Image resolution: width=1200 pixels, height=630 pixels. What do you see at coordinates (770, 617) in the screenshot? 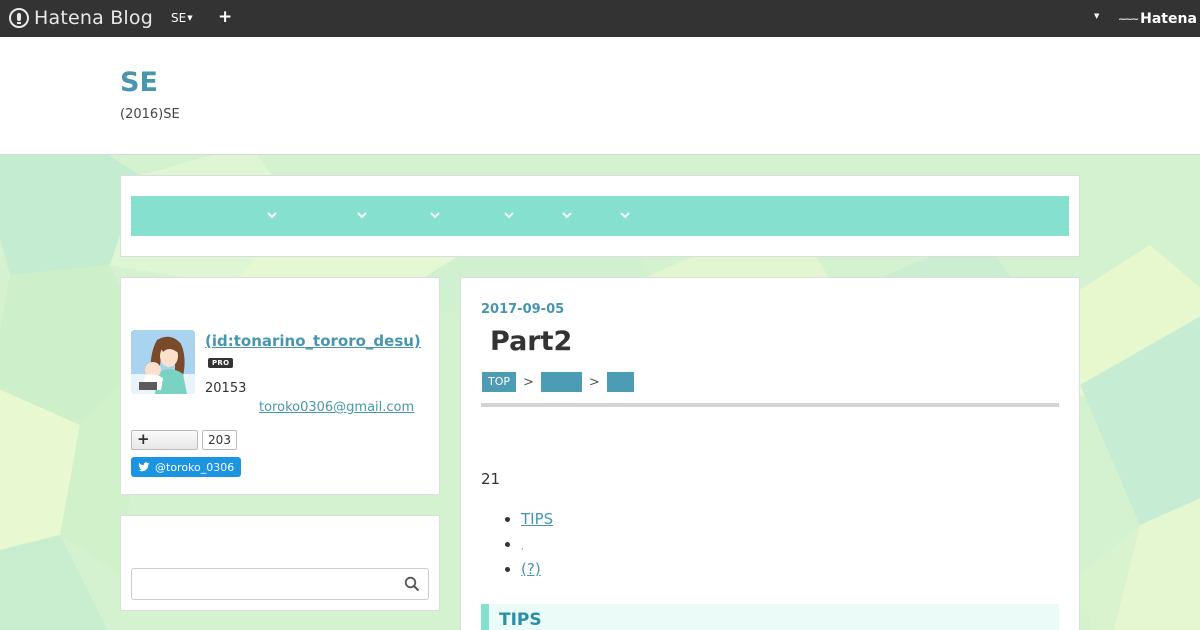
I see `section-heading: TIPS` at bounding box center [770, 617].